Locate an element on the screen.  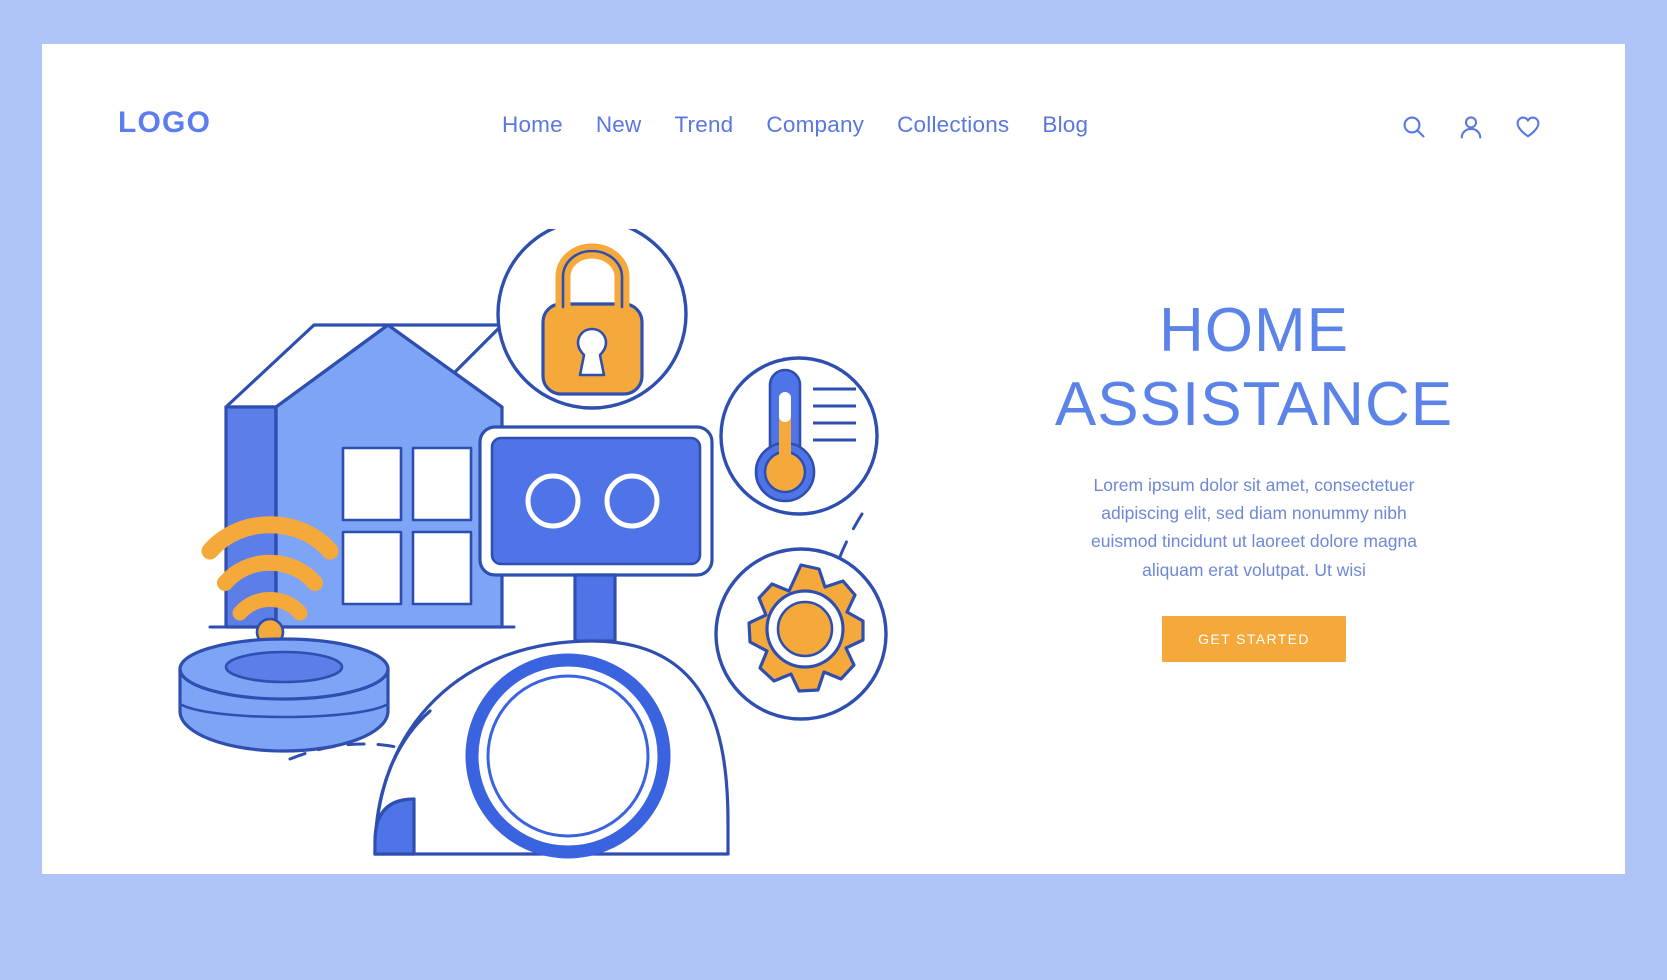
page-title: HOME ASSISTANCE is located at coordinates (1254, 368).